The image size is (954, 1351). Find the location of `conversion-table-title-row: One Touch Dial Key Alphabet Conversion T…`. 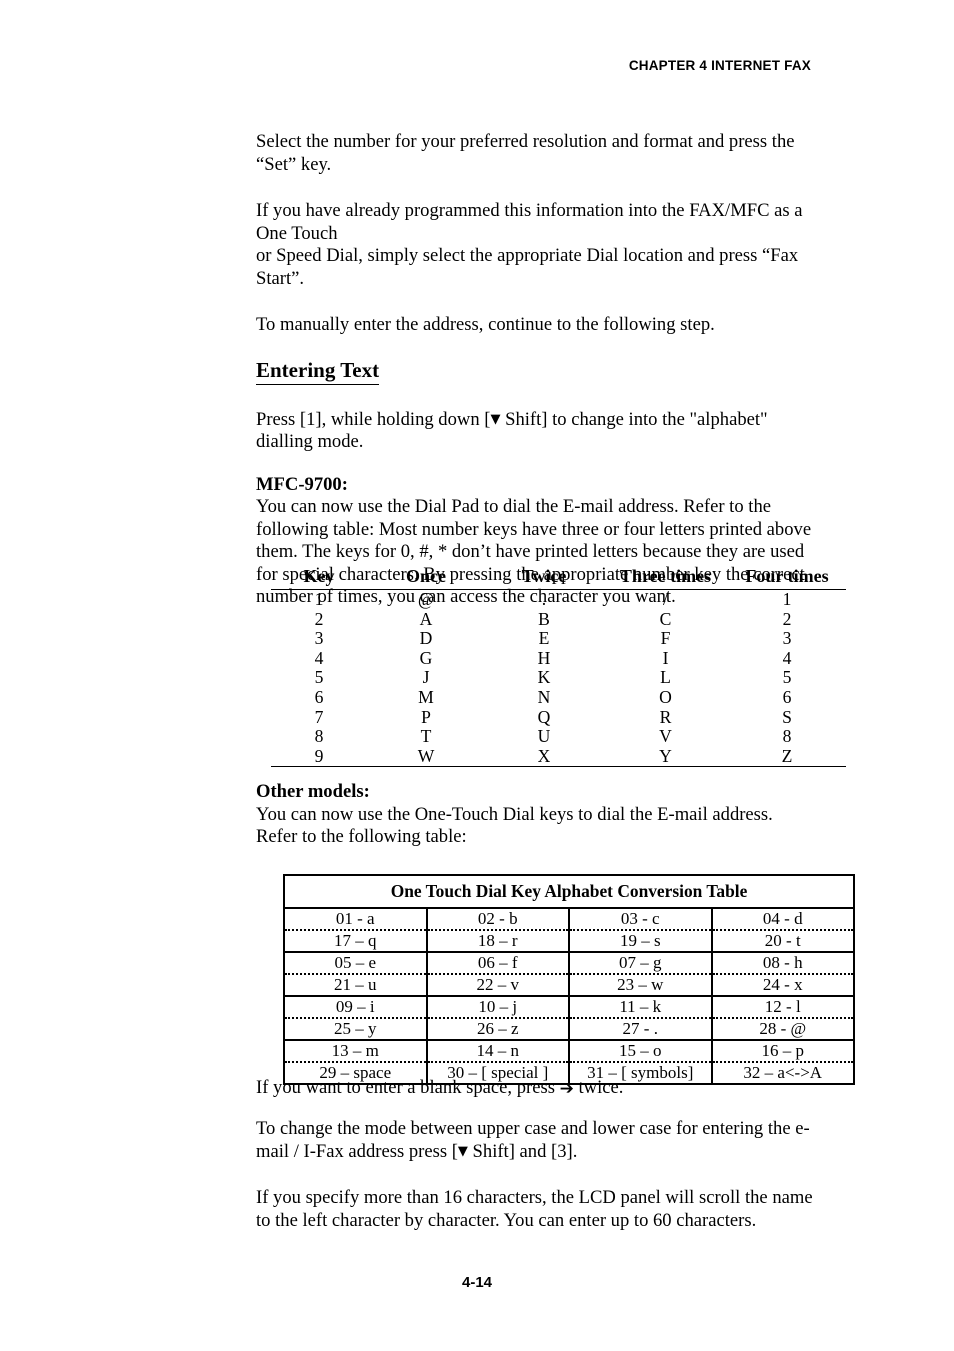

conversion-table-title-row: One Touch Dial Key Alphabet Conversion T… is located at coordinates (569, 892).